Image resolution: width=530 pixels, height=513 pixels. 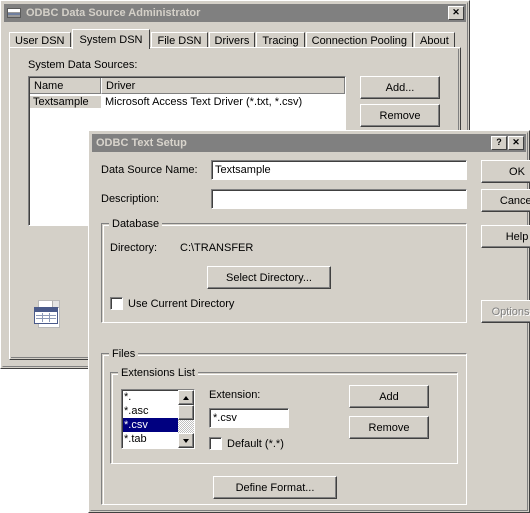 What do you see at coordinates (186, 426) in the screenshot?
I see `scrollbar-track` at bounding box center [186, 426].